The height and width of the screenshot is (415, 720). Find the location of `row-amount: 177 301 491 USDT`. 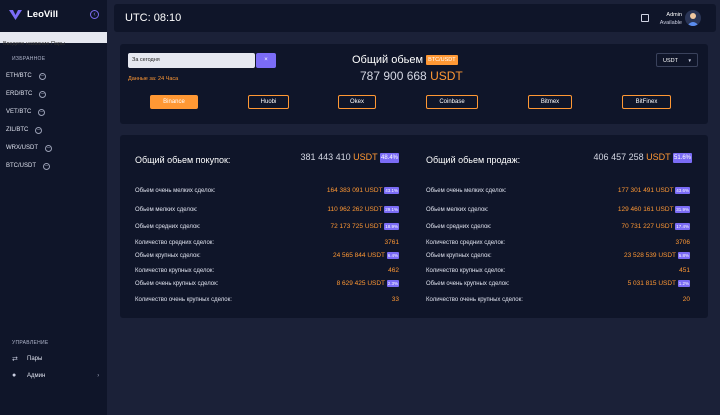

row-amount: 177 301 491 USDT is located at coordinates (645, 191).